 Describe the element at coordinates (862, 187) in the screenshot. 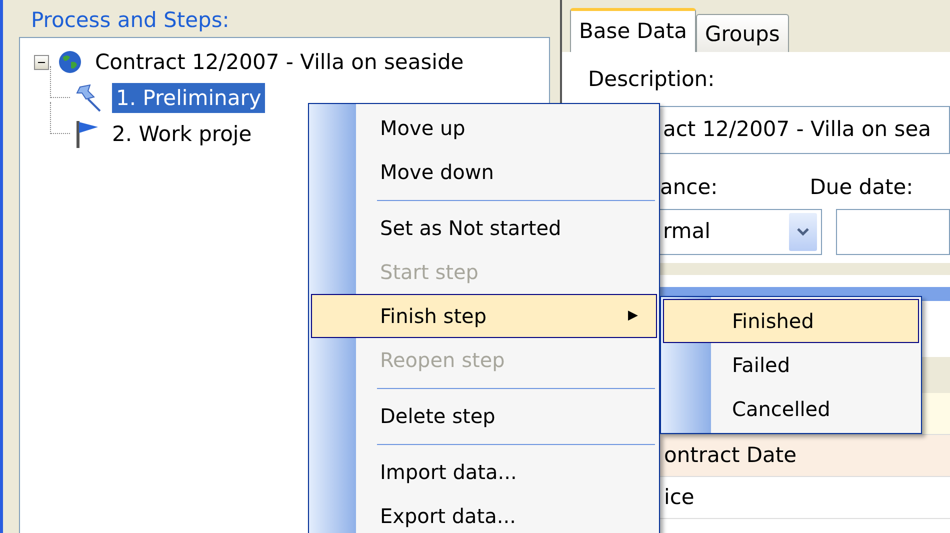

I see `due-date-label: Due date:` at that location.